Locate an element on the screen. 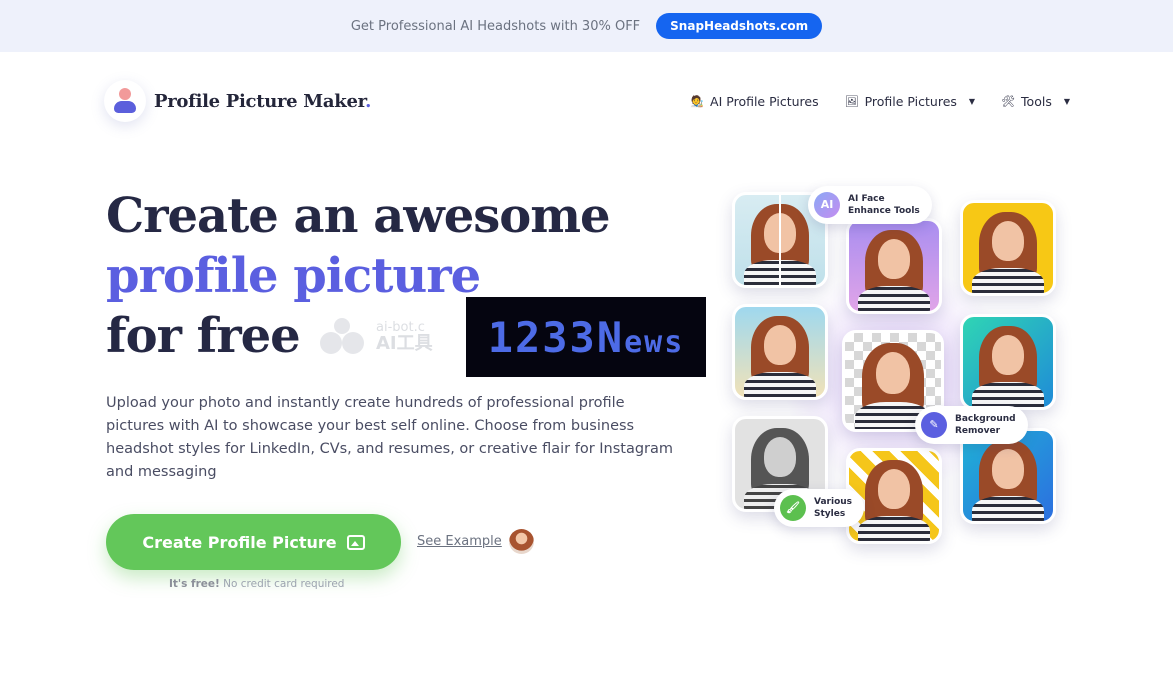 This screenshot has width=1173, height=675. tools-icon: 🛠 is located at coordinates (1008, 101).